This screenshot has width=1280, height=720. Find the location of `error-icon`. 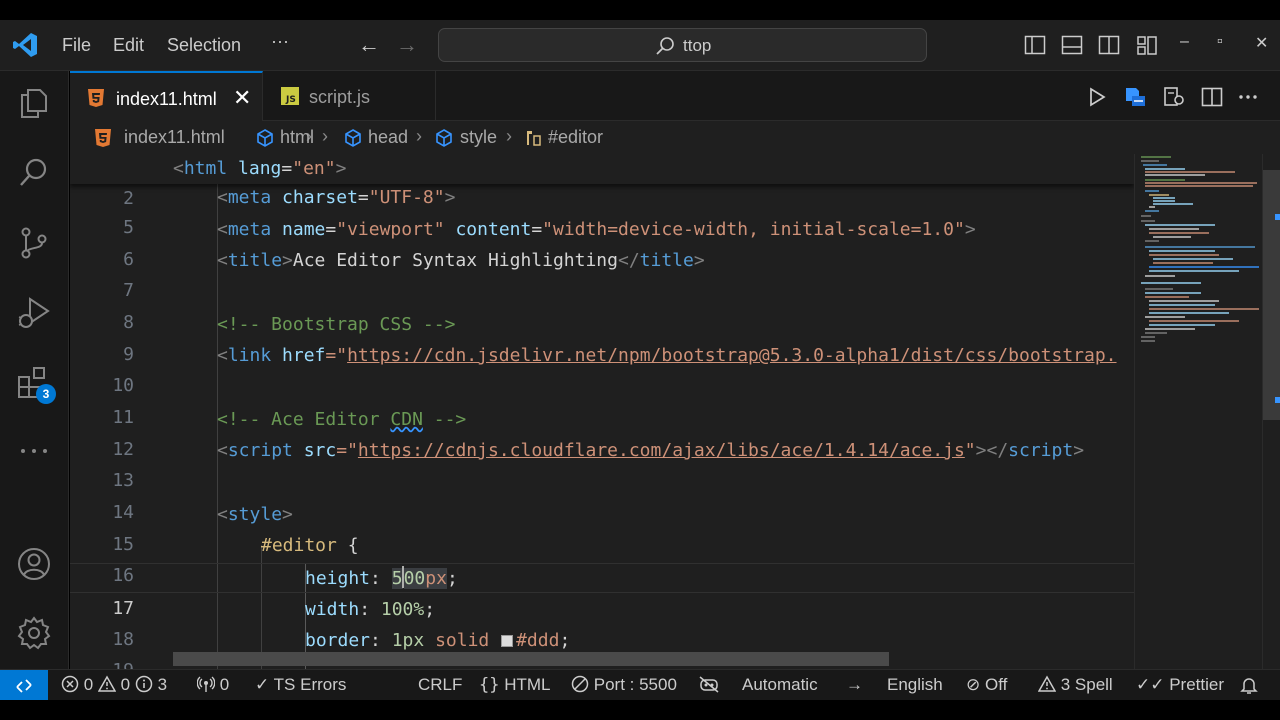

error-icon is located at coordinates (70, 684).